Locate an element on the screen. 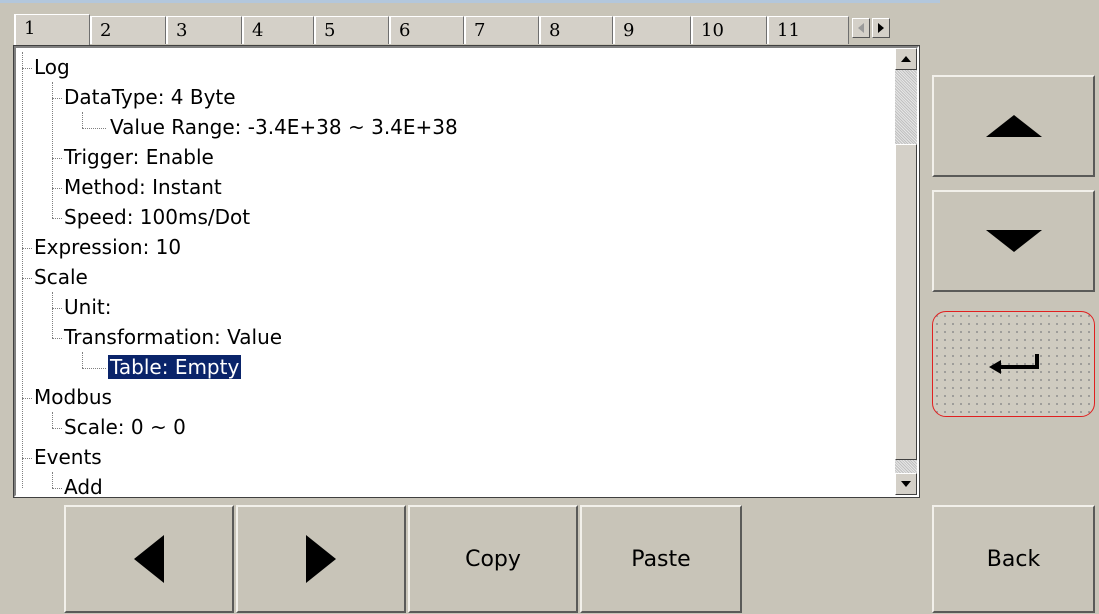 The width and height of the screenshot is (1099, 614). tree-item-label-selected: Table: Empty is located at coordinates (174, 367).